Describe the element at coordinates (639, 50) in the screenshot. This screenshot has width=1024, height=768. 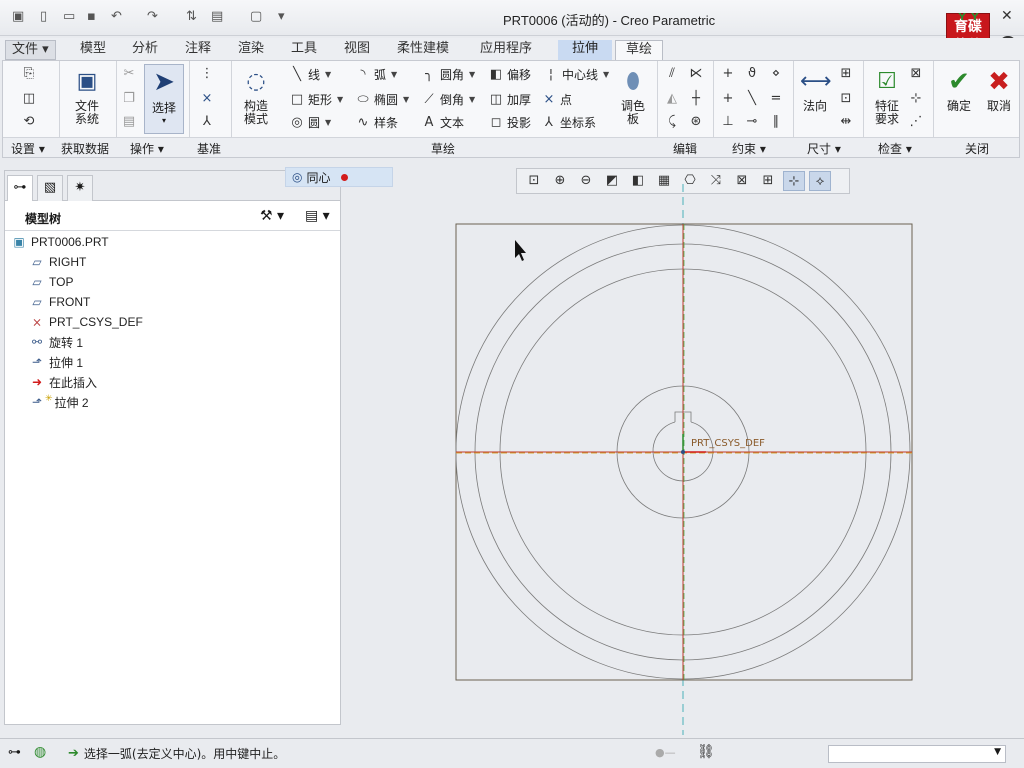
I see `tab-sketch: 草绘` at that location.